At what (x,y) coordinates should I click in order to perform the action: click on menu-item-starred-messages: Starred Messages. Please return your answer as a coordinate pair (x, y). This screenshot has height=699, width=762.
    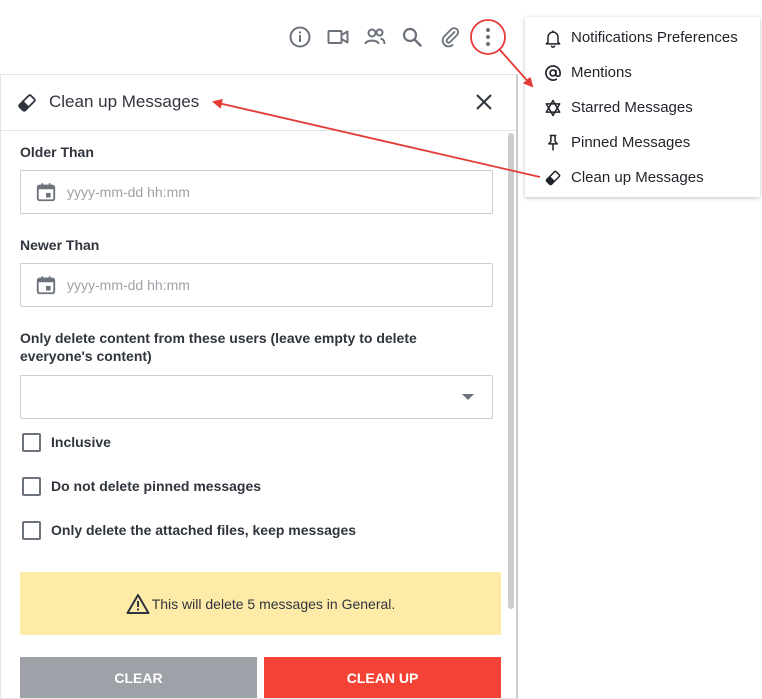
    Looking at the image, I should click on (642, 107).